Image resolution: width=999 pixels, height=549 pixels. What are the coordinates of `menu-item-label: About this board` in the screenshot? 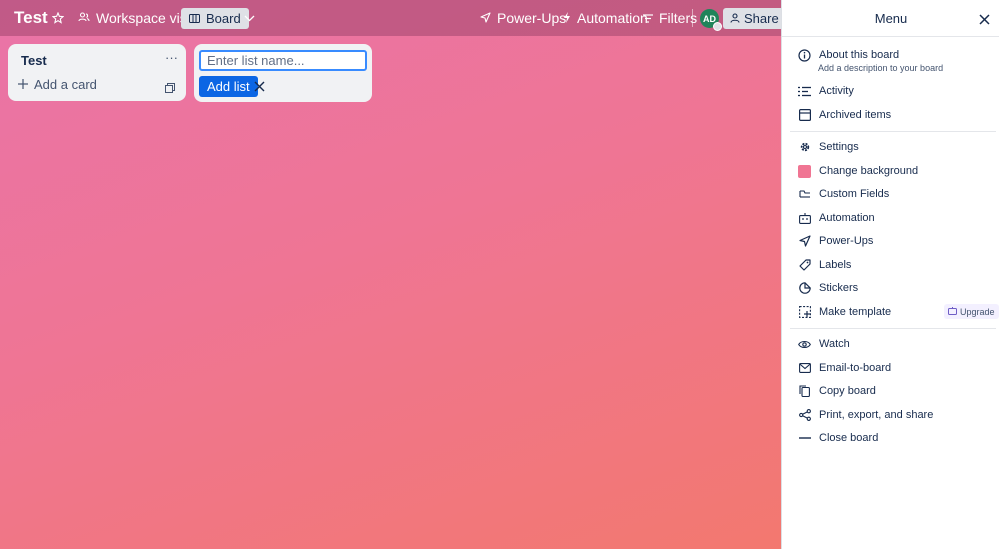 It's located at (859, 55).